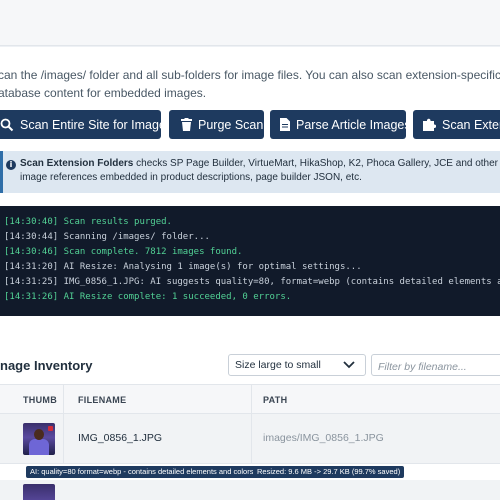 This screenshot has width=500, height=500. Describe the element at coordinates (102, 400) in the screenshot. I see `column-header-filename: FILENAME` at that location.